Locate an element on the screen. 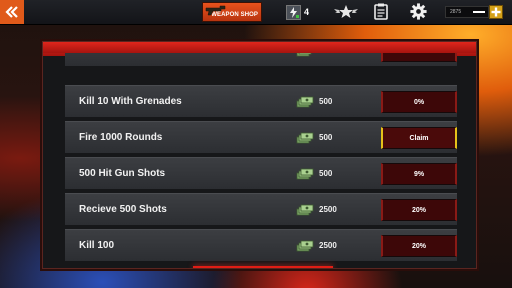 The height and width of the screenshot is (288, 512). back-button is located at coordinates (12, 12).